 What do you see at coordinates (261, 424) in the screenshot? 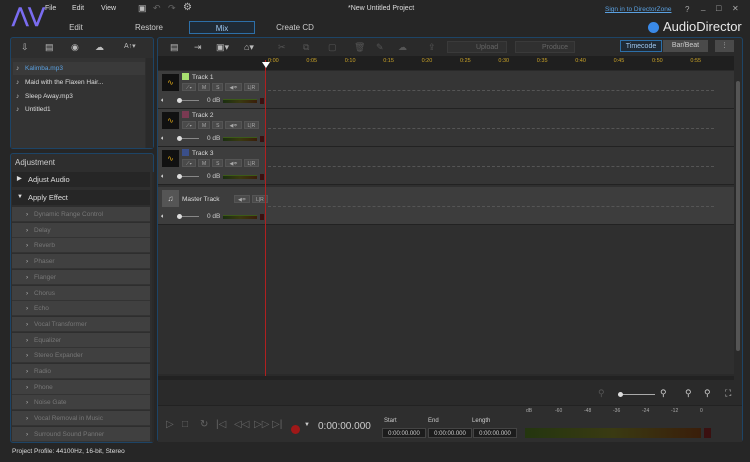
I see `fast-forward-icon: ▷▷` at bounding box center [261, 424].